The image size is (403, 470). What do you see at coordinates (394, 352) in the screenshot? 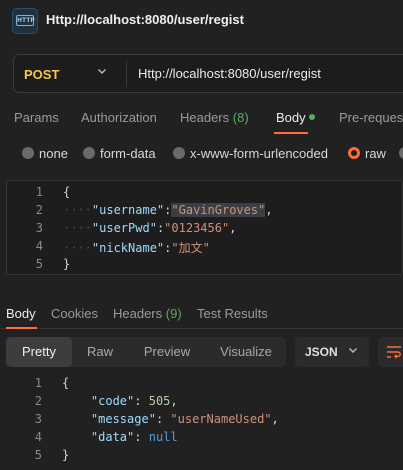
I see `wrap-lines-icon` at bounding box center [394, 352].